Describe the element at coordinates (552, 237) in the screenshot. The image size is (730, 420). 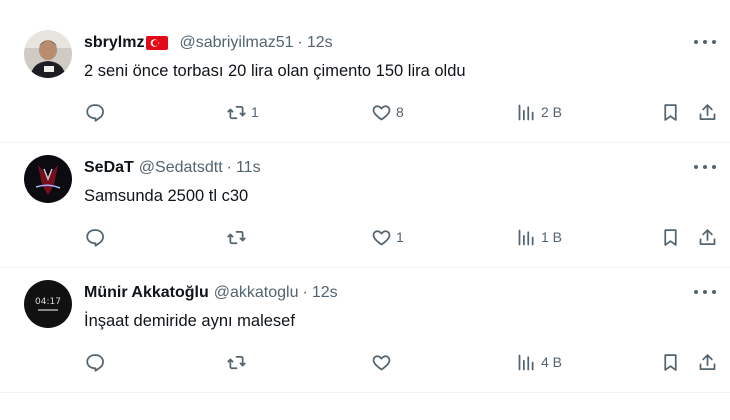
I see `view-count: 1 B` at that location.